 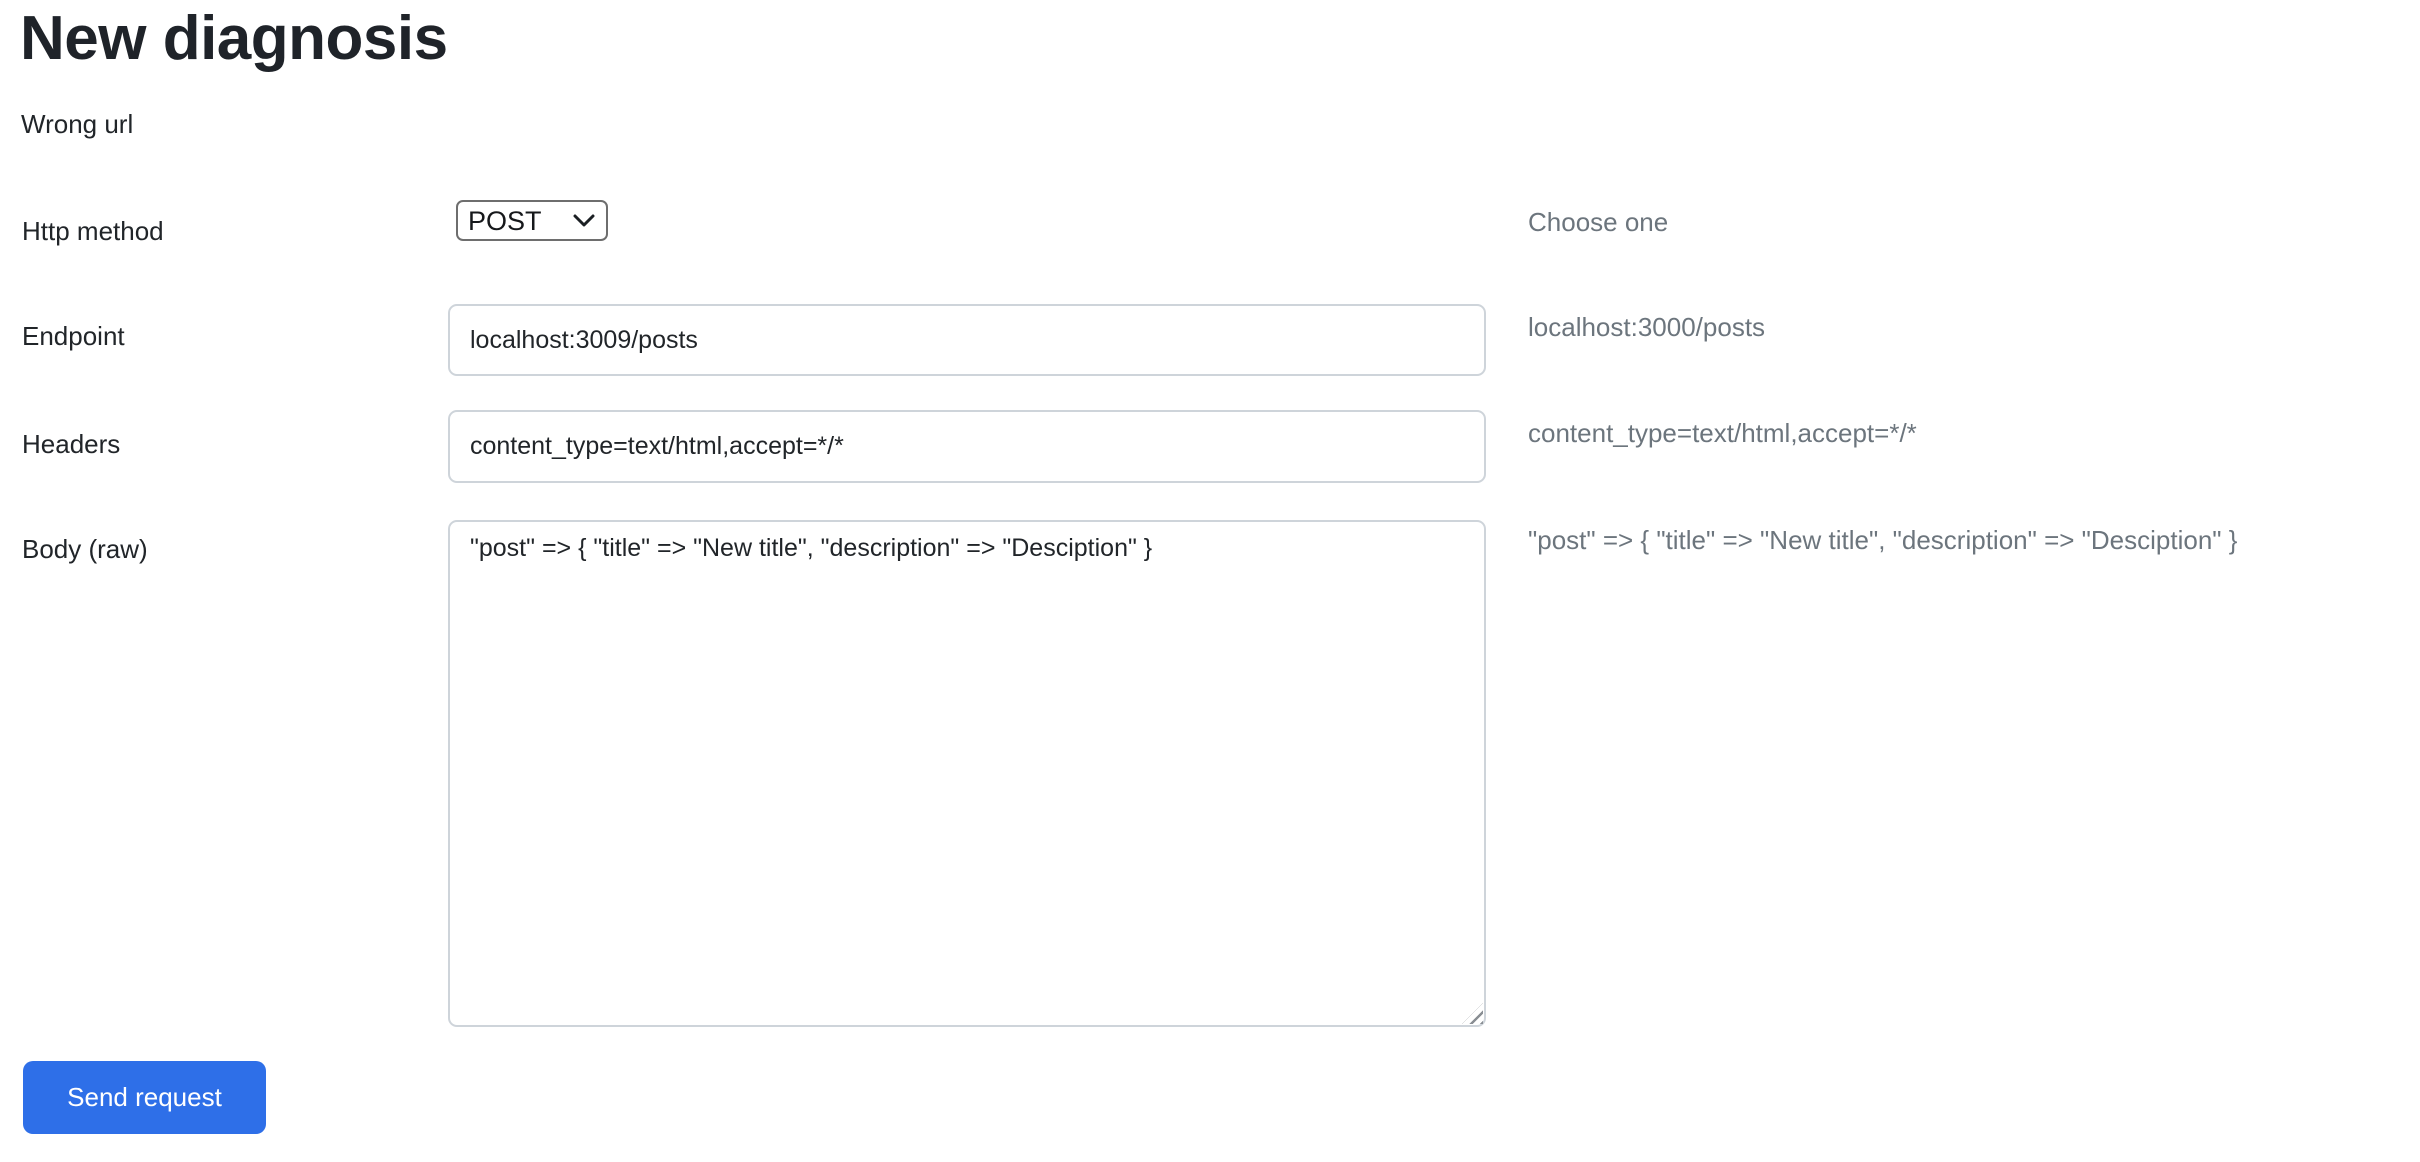 I want to click on http-method-hint: Choose one, so click(x=1598, y=222).